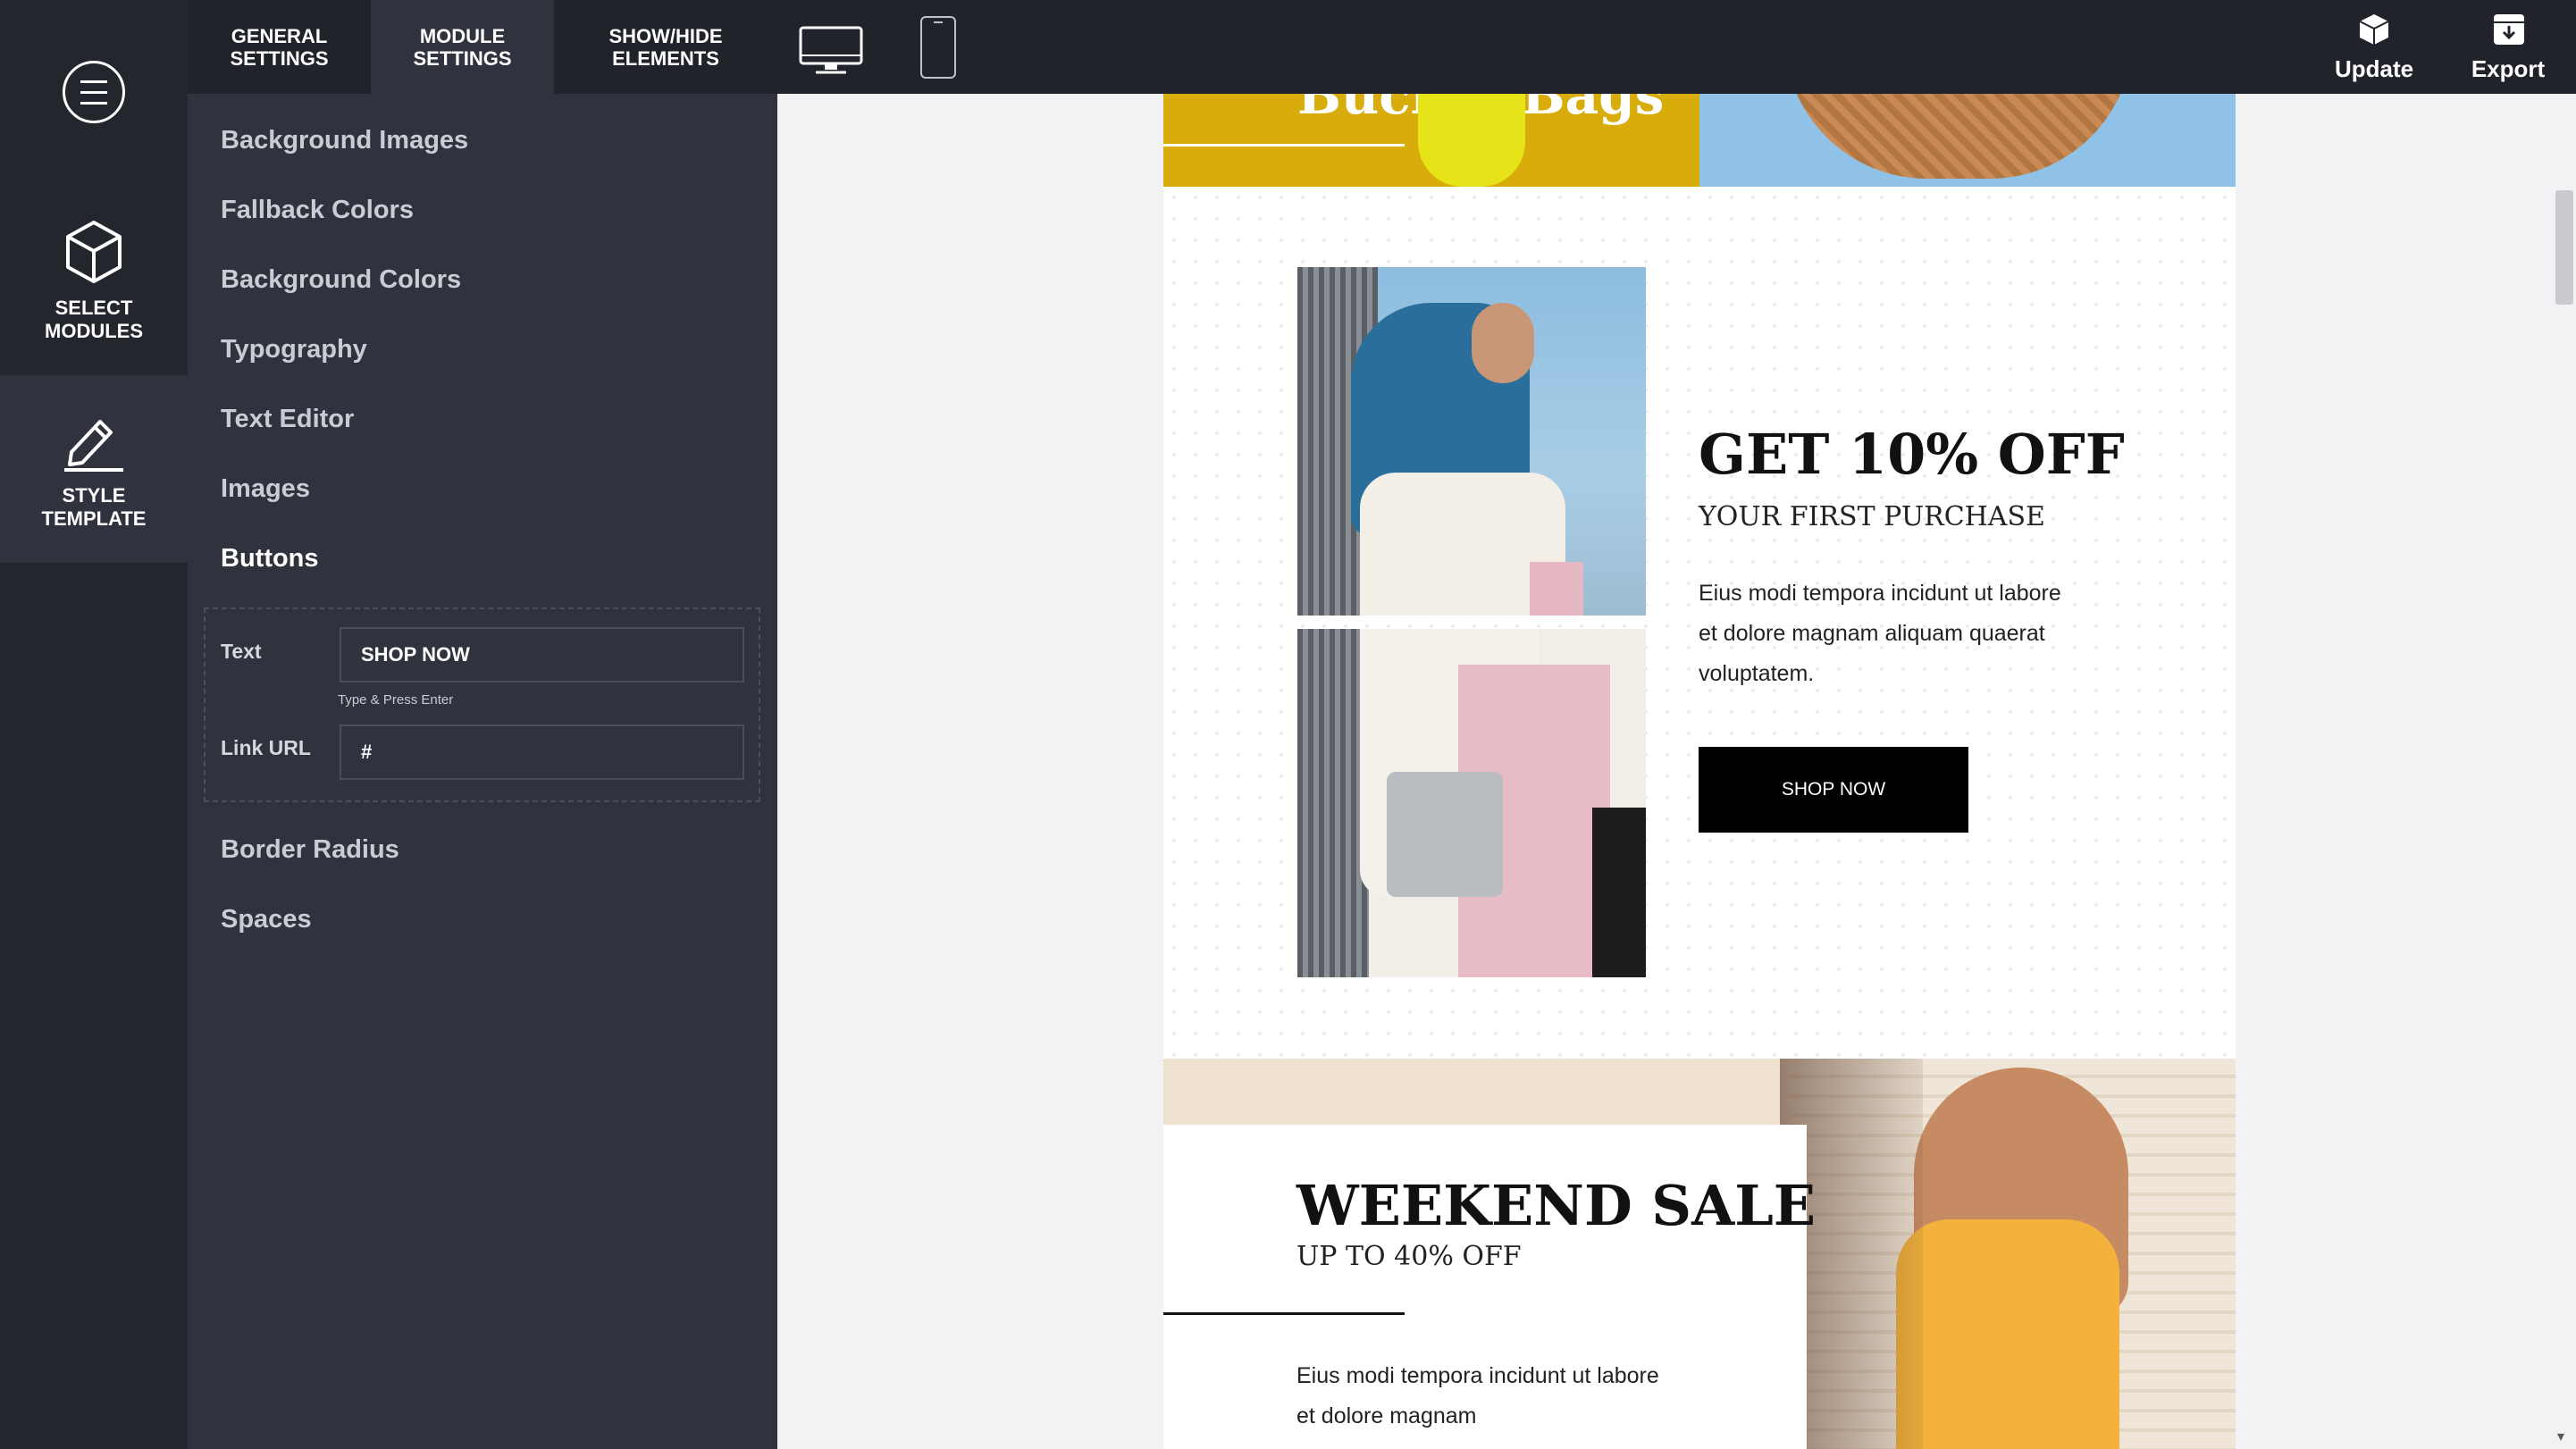  Describe the element at coordinates (1284, 1313) in the screenshot. I see `sale-divider` at that location.